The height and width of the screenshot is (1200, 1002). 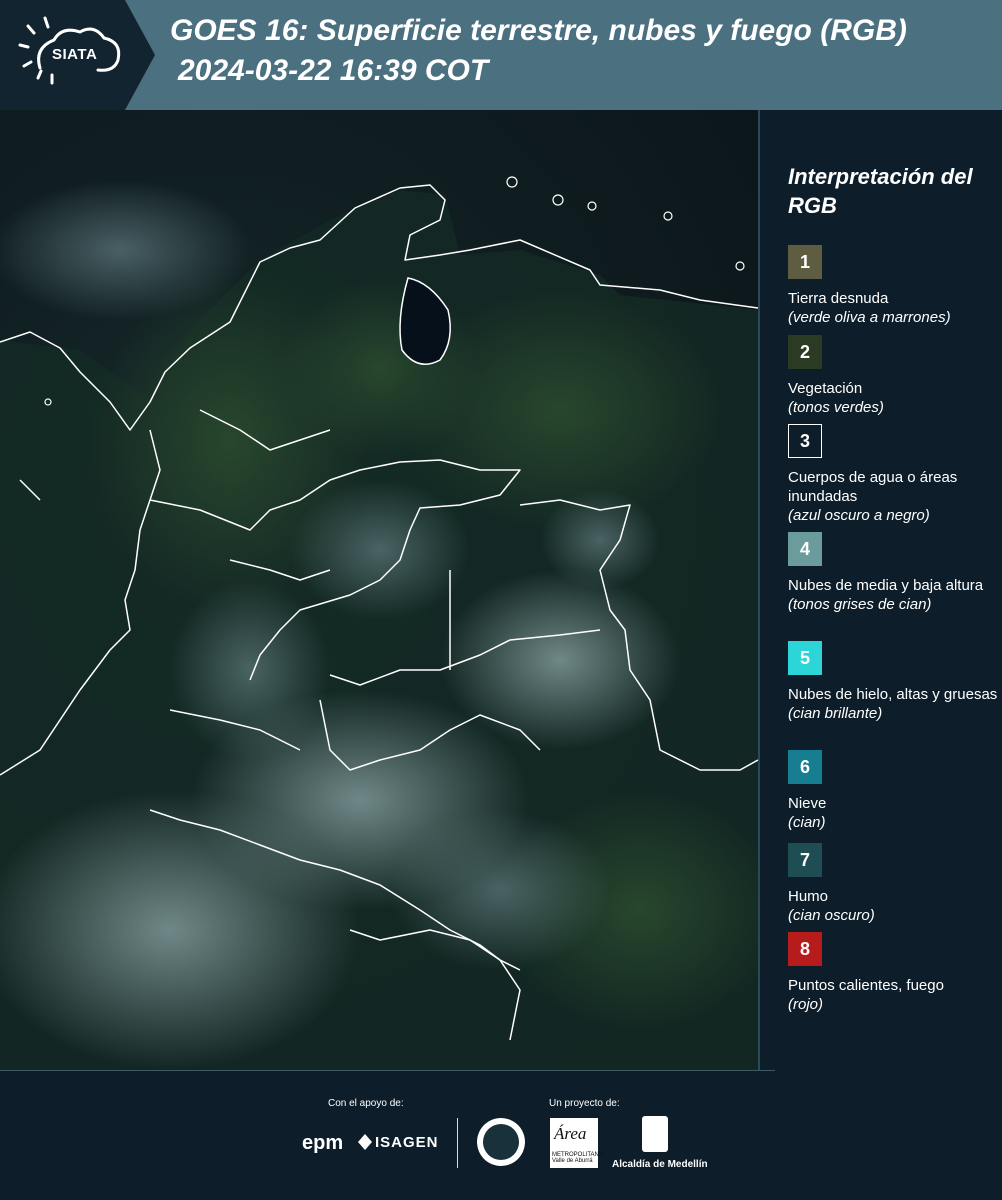 What do you see at coordinates (873, 487) in the screenshot?
I see `legend-label-3: Cuerpos de agua o áreas inundadas` at bounding box center [873, 487].